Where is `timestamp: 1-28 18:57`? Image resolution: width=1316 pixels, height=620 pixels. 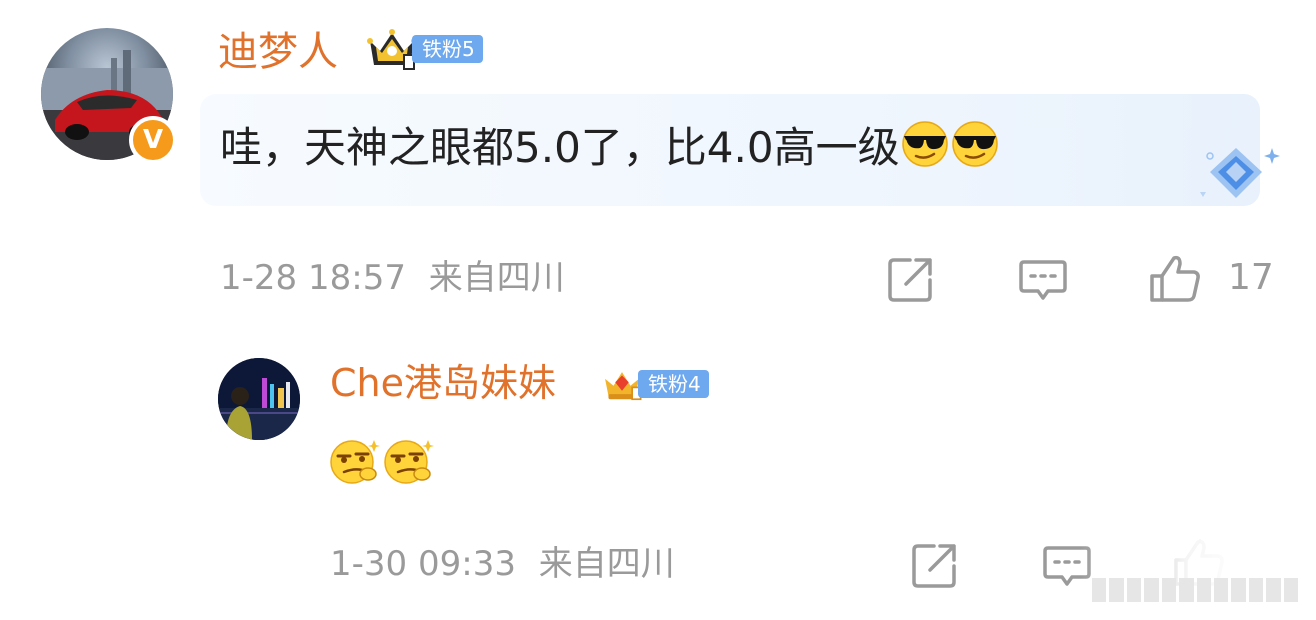
timestamp: 1-28 18:57 is located at coordinates (313, 278).